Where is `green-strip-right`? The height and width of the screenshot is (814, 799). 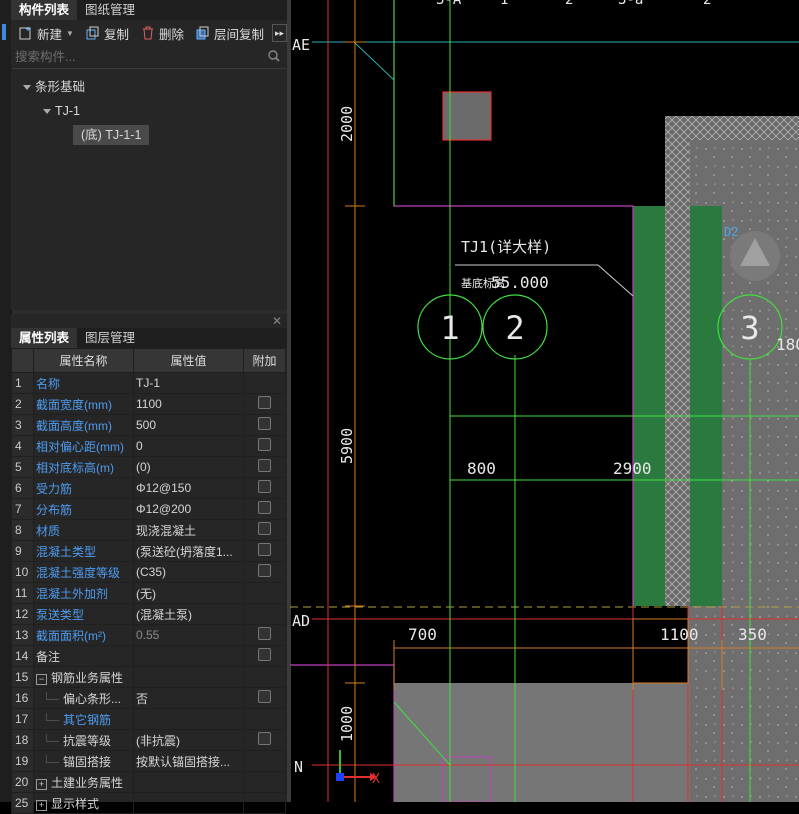
green-strip-right is located at coordinates (706, 406).